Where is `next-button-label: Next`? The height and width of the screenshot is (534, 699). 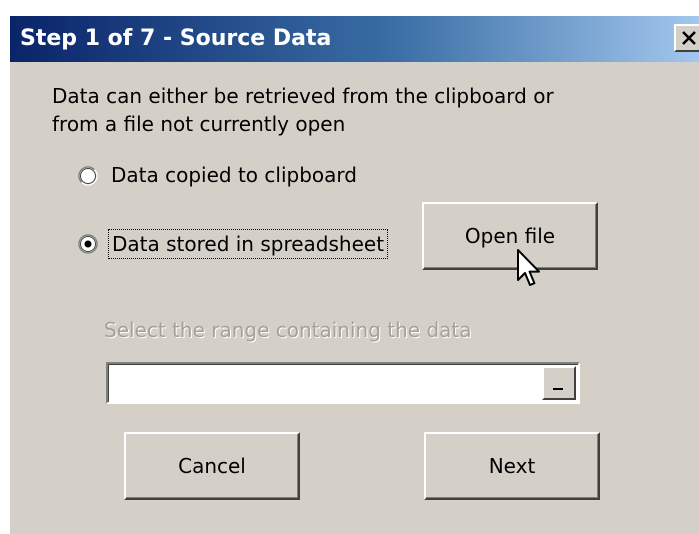
next-button-label: Next is located at coordinates (512, 466).